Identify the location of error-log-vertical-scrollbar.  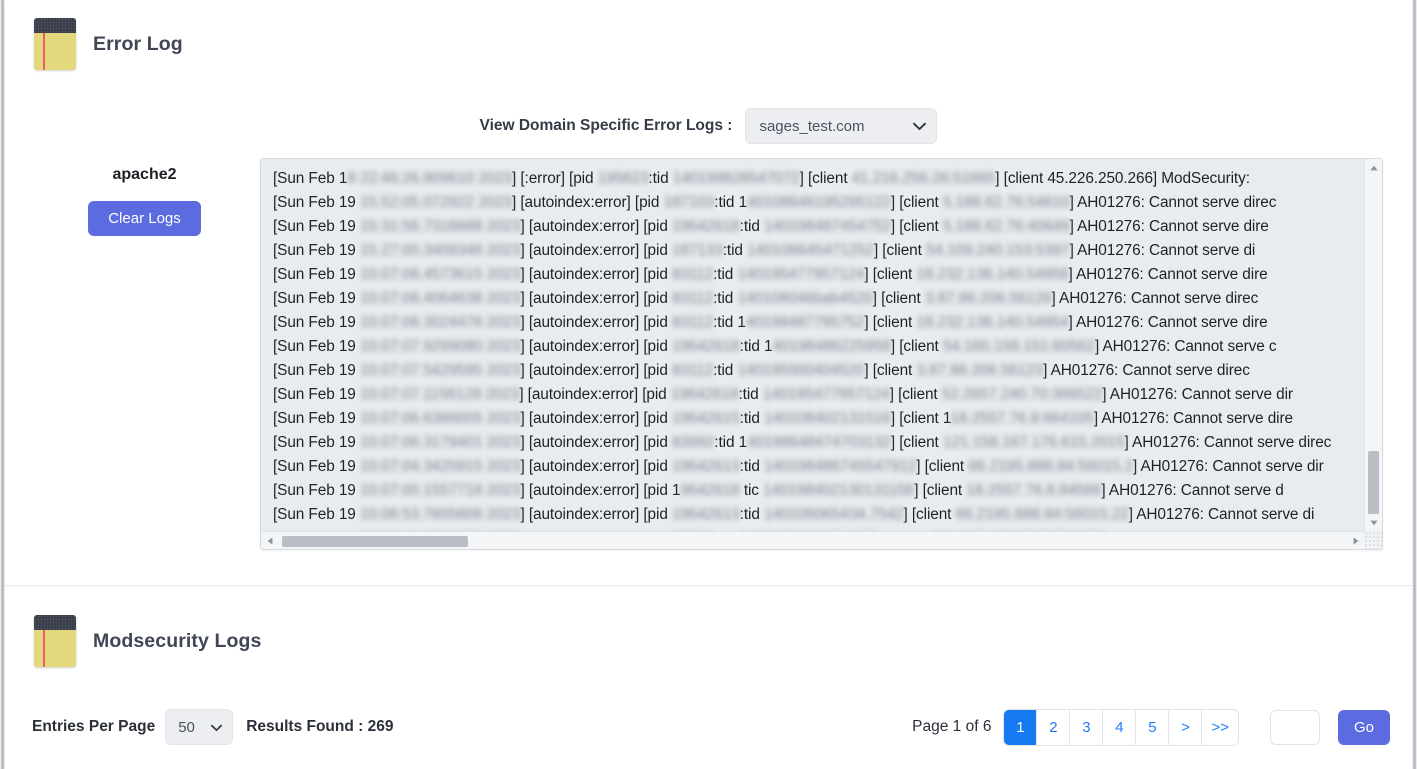
(1373, 345).